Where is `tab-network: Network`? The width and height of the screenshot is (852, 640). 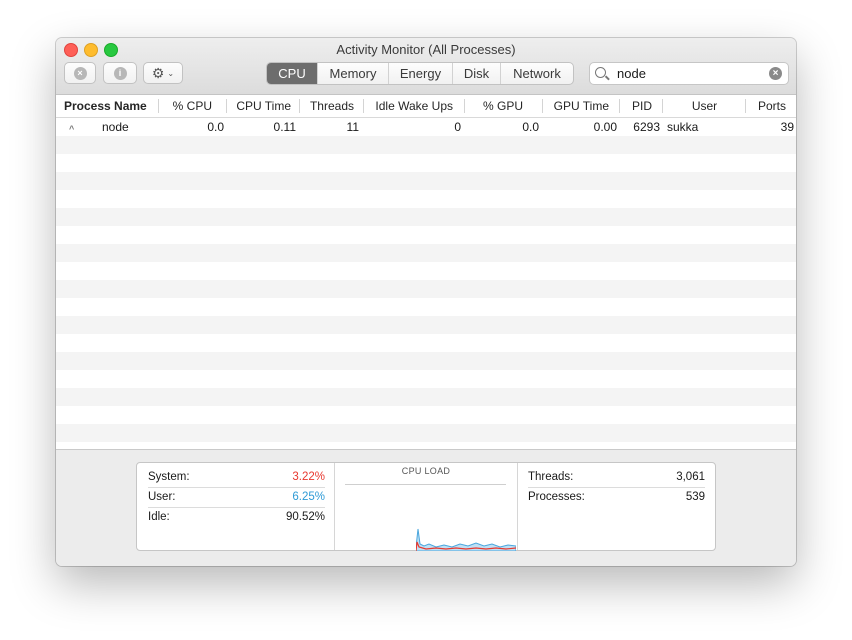 tab-network: Network is located at coordinates (536, 73).